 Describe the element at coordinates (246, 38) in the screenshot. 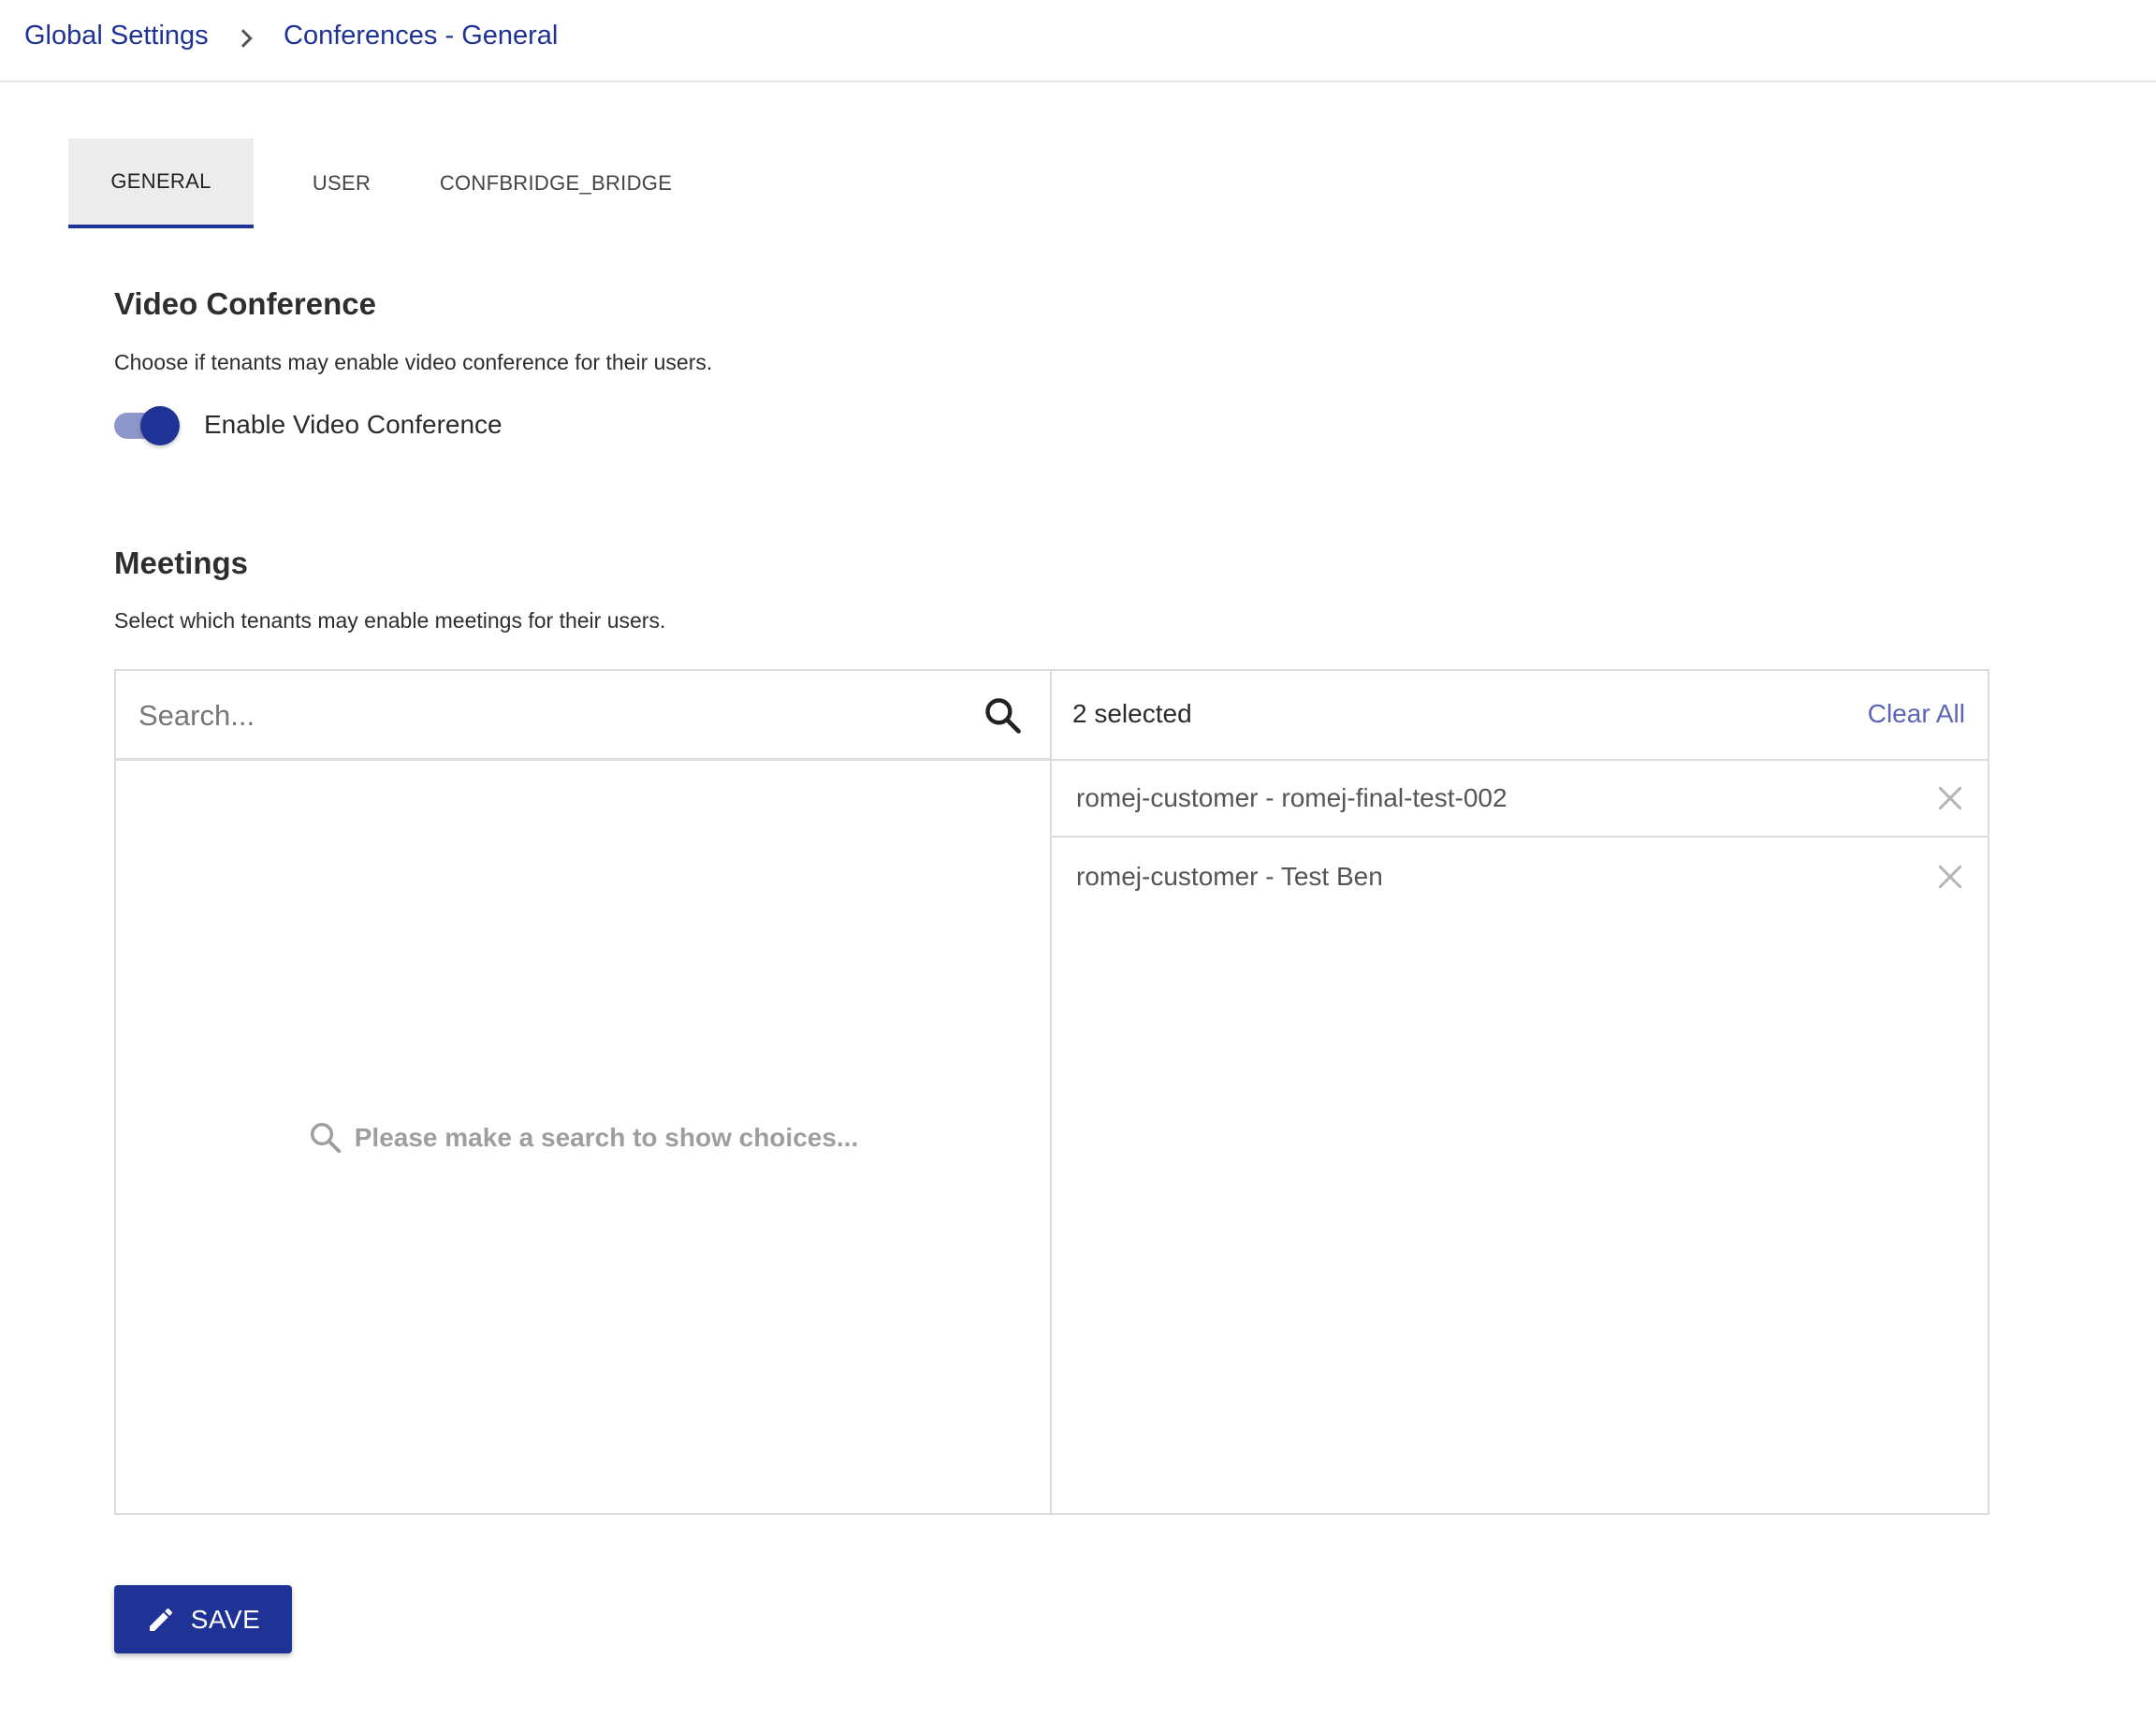

I see `chevron-right-icon` at that location.